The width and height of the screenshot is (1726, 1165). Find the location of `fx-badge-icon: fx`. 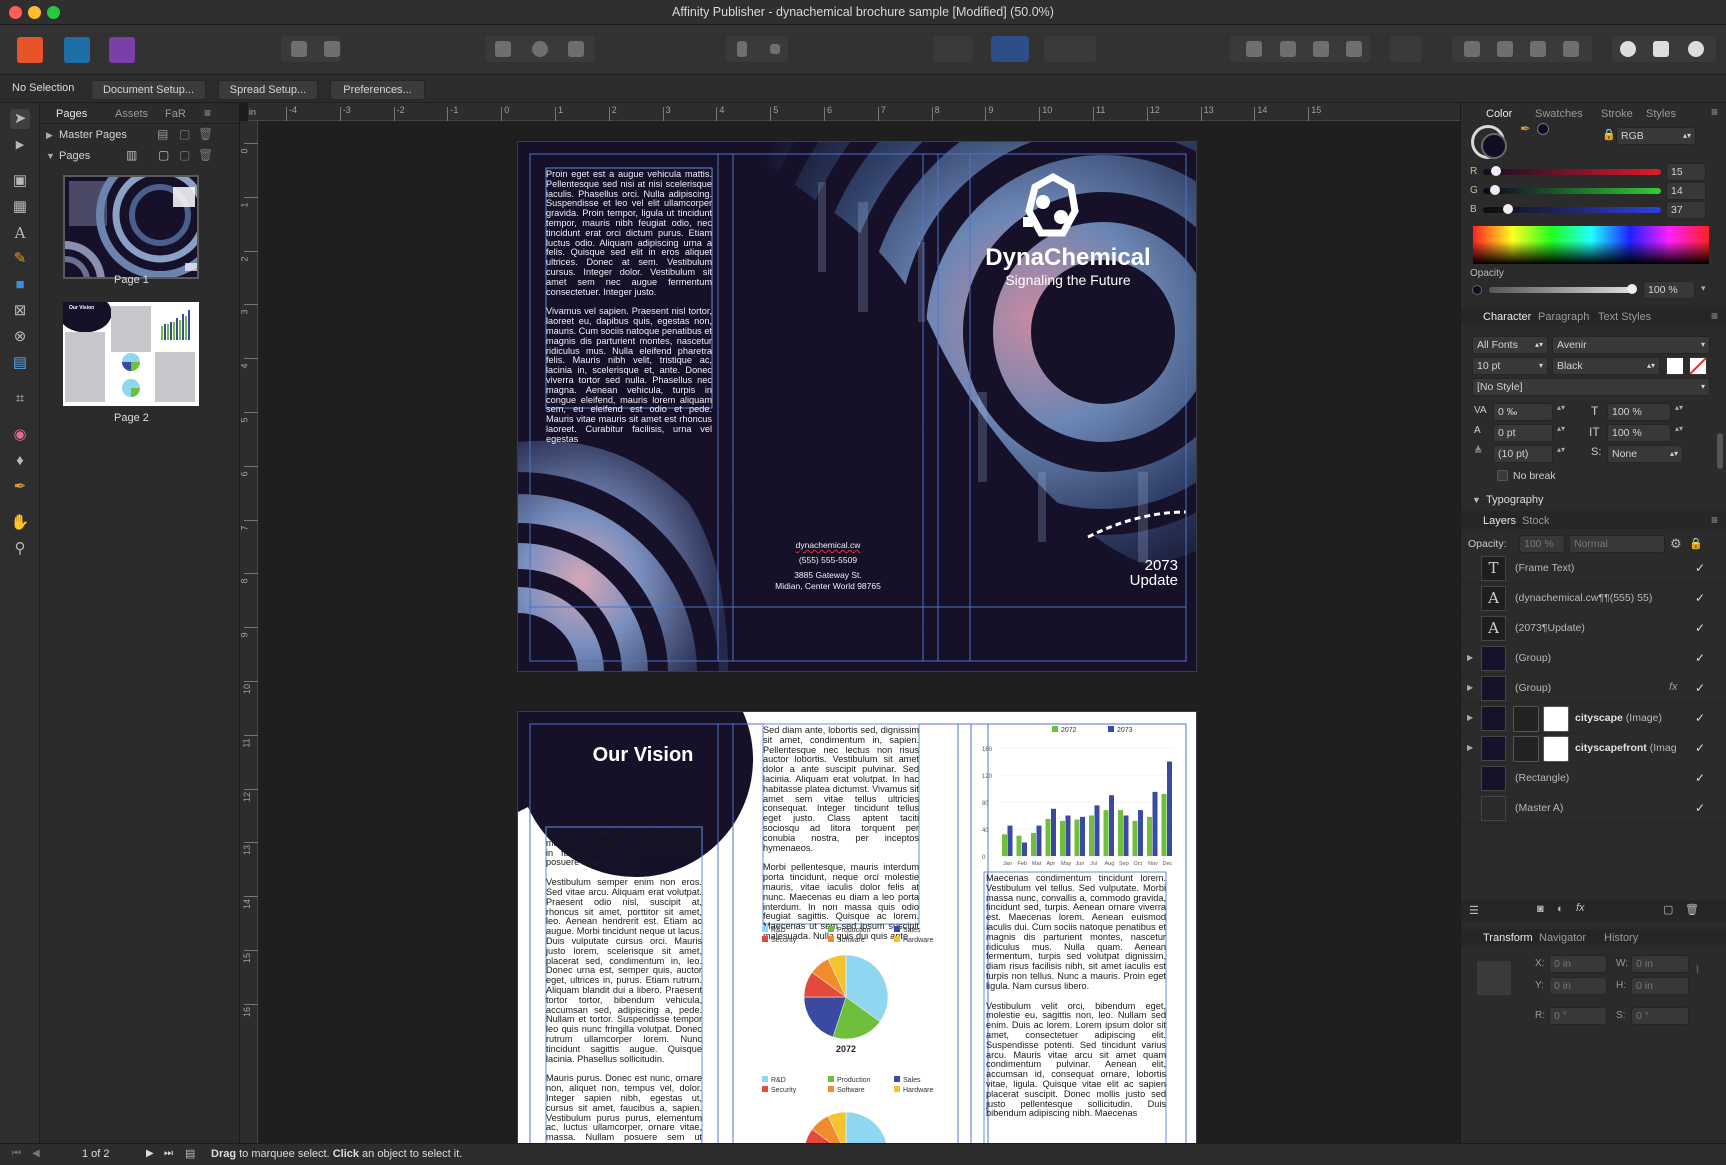

fx-badge-icon: fx is located at coordinates (1673, 687).